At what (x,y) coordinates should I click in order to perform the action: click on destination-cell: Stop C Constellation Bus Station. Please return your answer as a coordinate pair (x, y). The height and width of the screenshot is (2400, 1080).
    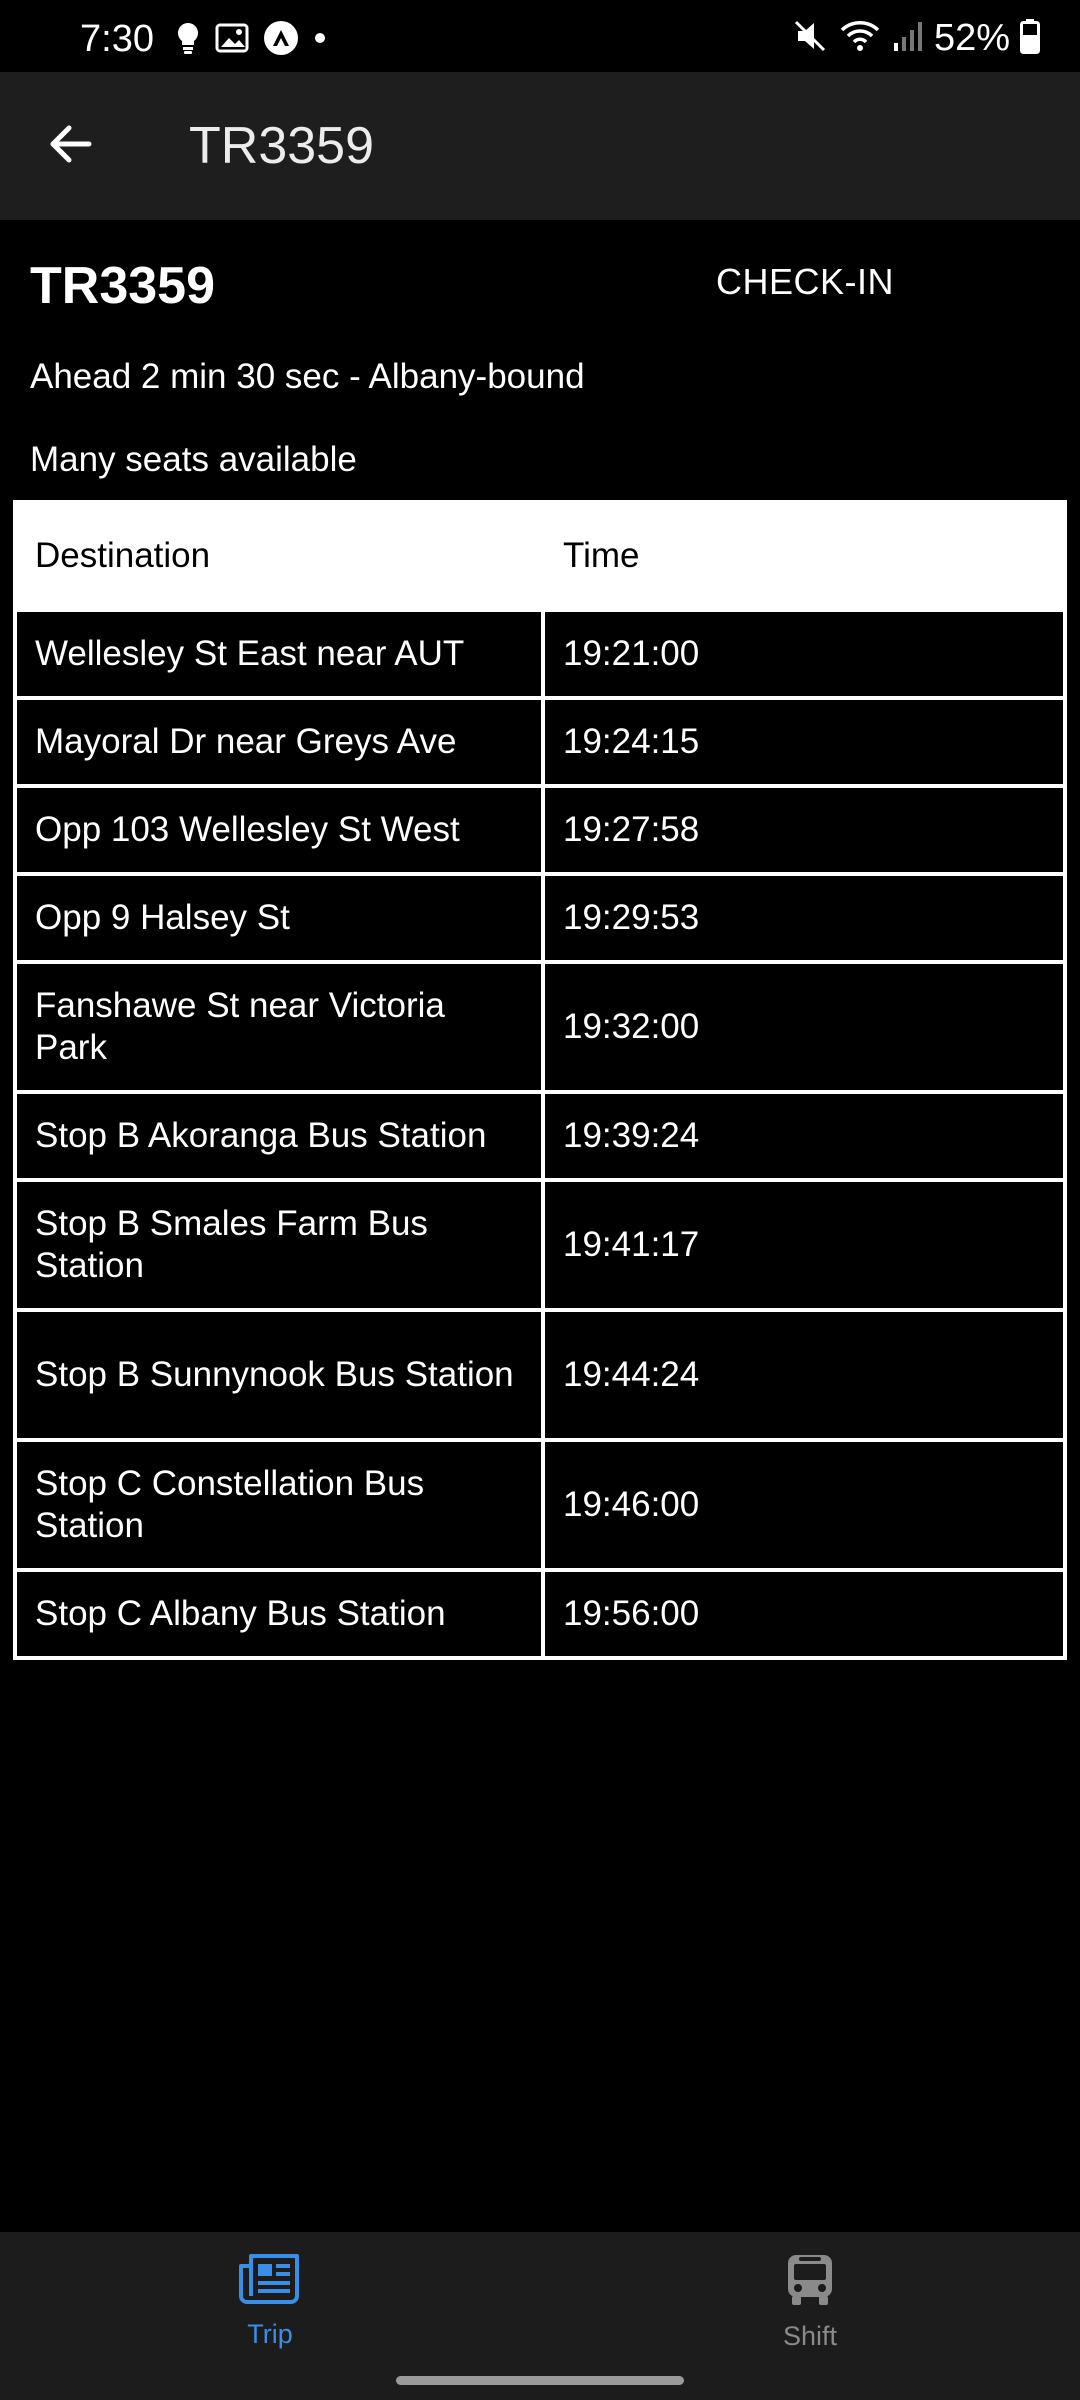
    Looking at the image, I should click on (279, 1505).